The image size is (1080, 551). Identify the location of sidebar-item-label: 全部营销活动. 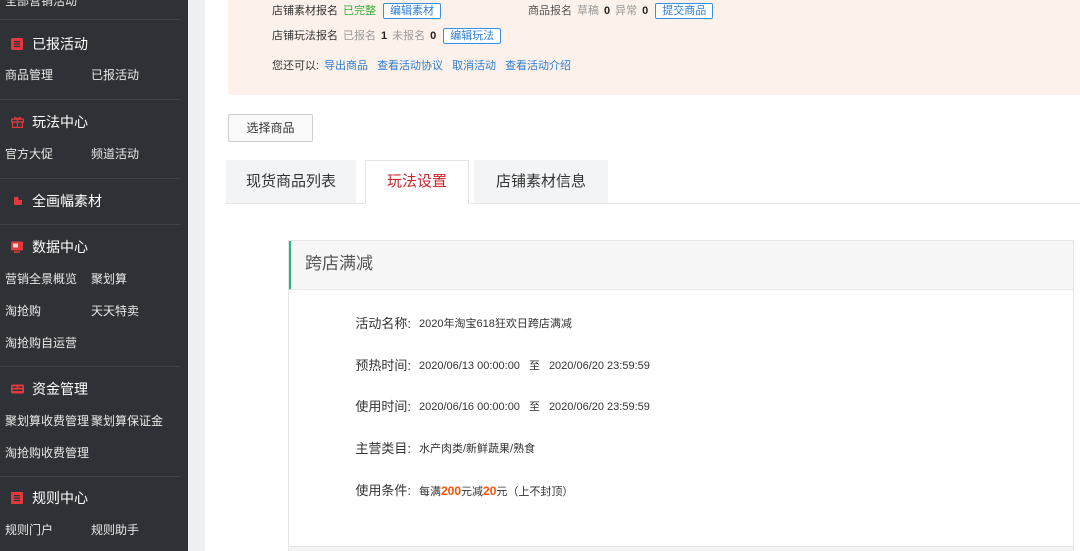
(41, 4).